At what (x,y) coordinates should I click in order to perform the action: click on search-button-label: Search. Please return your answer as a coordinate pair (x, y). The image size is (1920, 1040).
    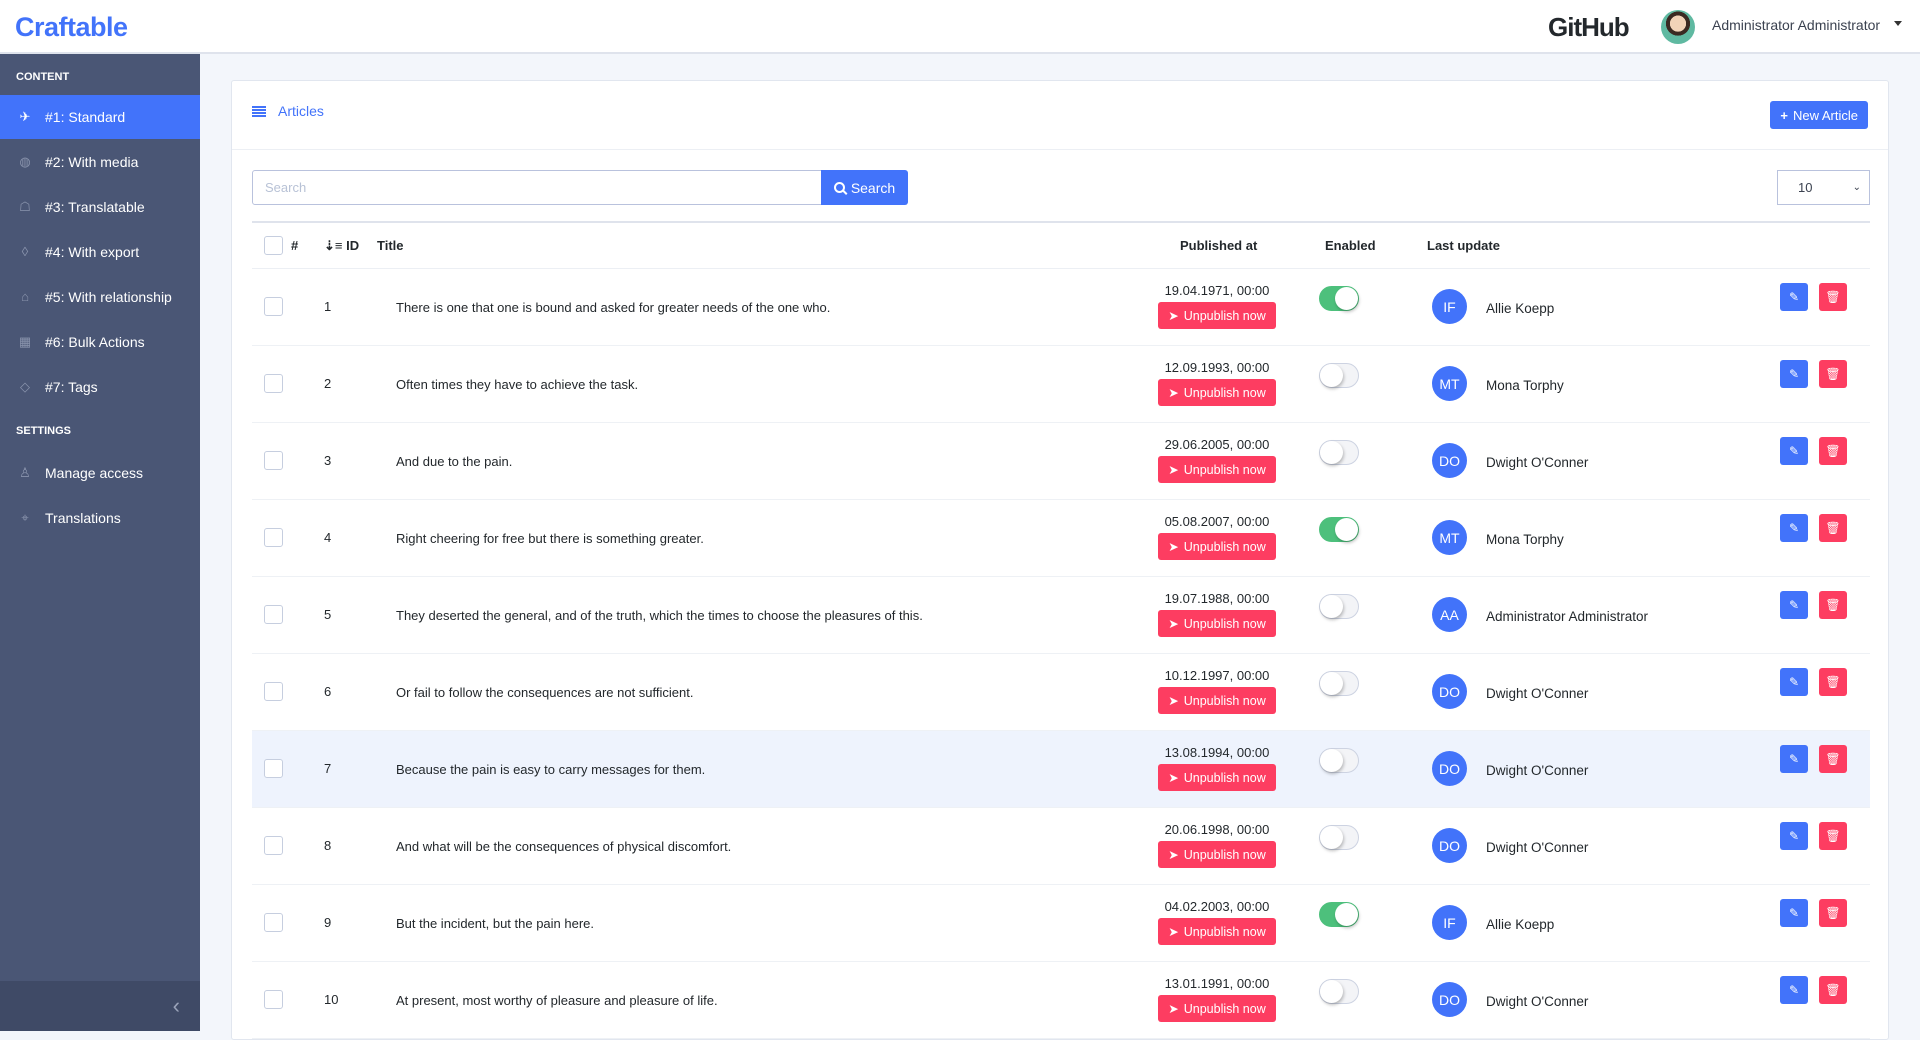
    Looking at the image, I should click on (873, 187).